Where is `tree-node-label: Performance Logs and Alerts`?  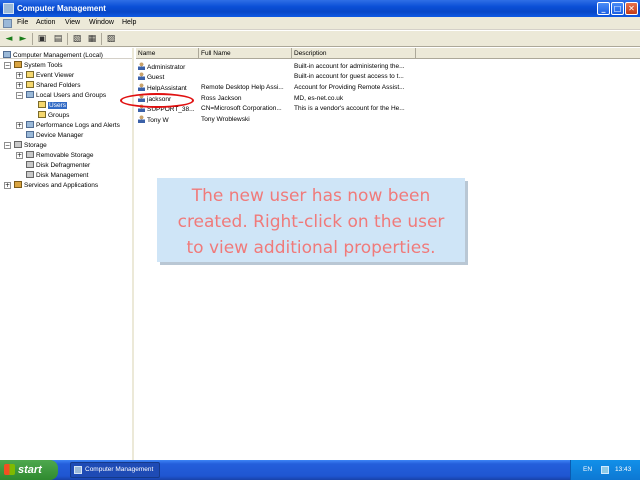
tree-node-label: Performance Logs and Alerts is located at coordinates (78, 125).